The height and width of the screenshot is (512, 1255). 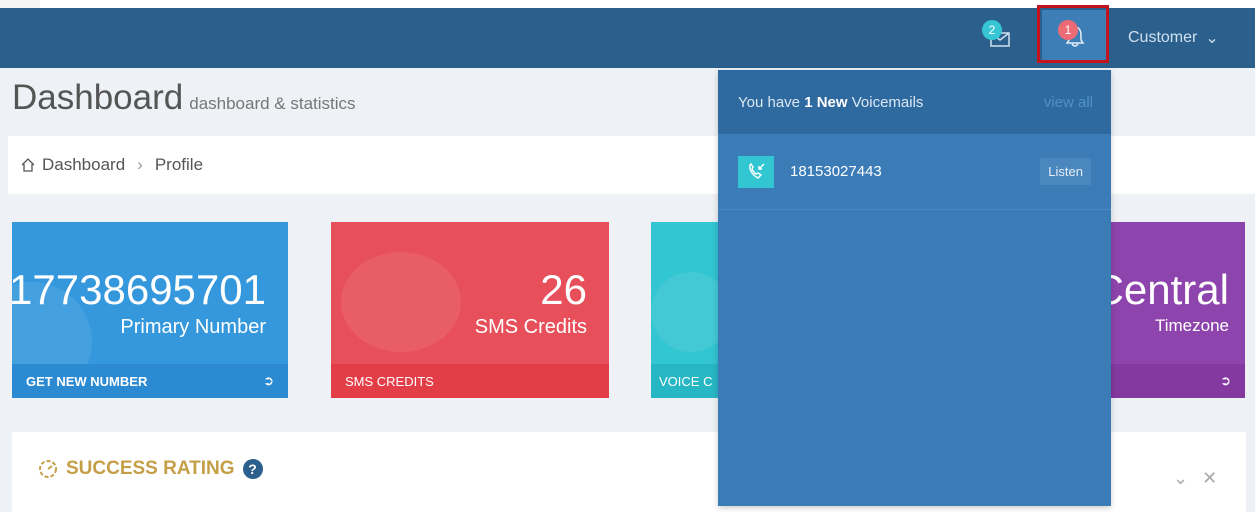 What do you see at coordinates (627, 4) in the screenshot?
I see `top-strip` at bounding box center [627, 4].